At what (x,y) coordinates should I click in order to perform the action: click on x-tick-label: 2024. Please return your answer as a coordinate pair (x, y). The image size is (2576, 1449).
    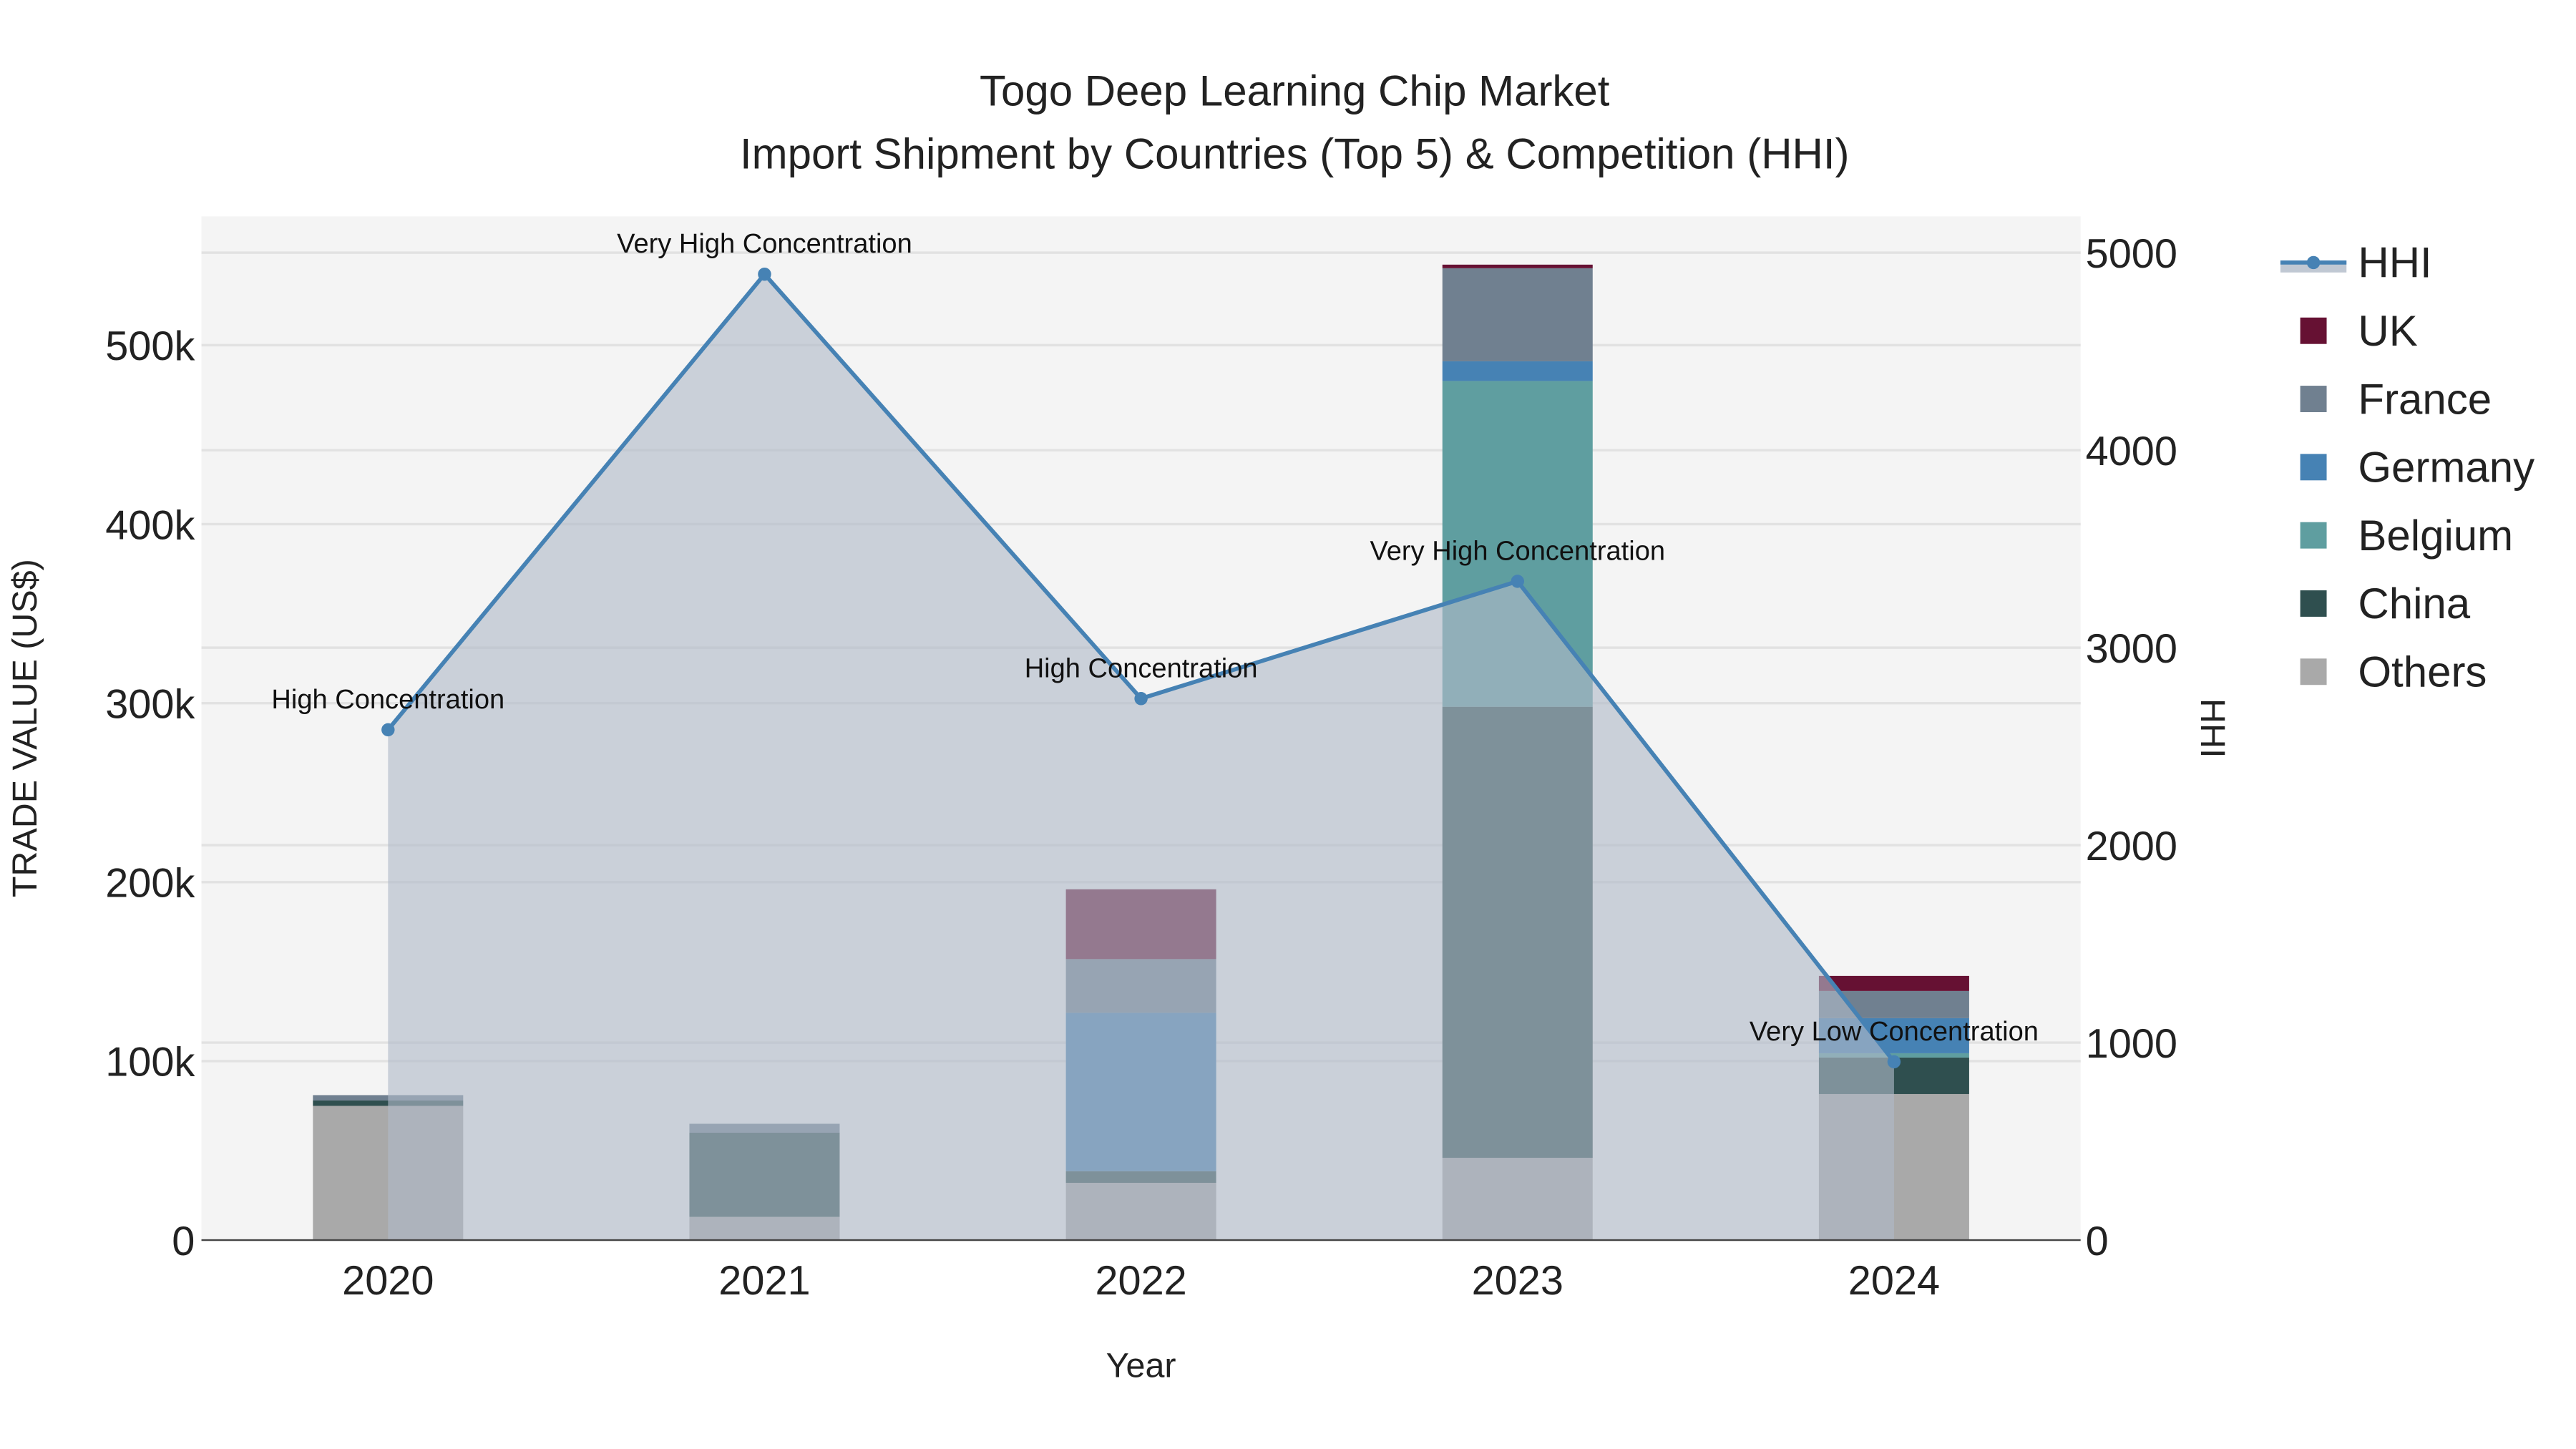
    Looking at the image, I should click on (1894, 1281).